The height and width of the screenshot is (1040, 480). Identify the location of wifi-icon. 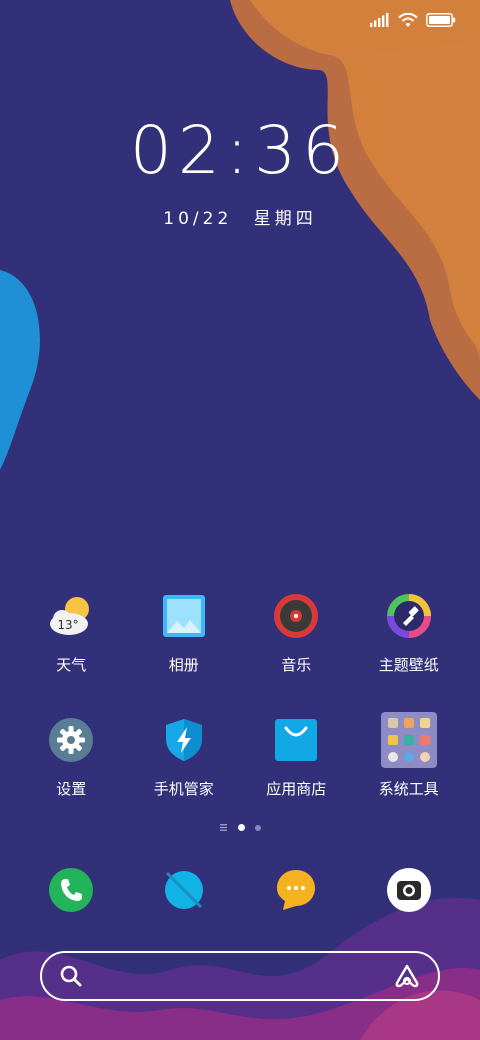
(408, 19).